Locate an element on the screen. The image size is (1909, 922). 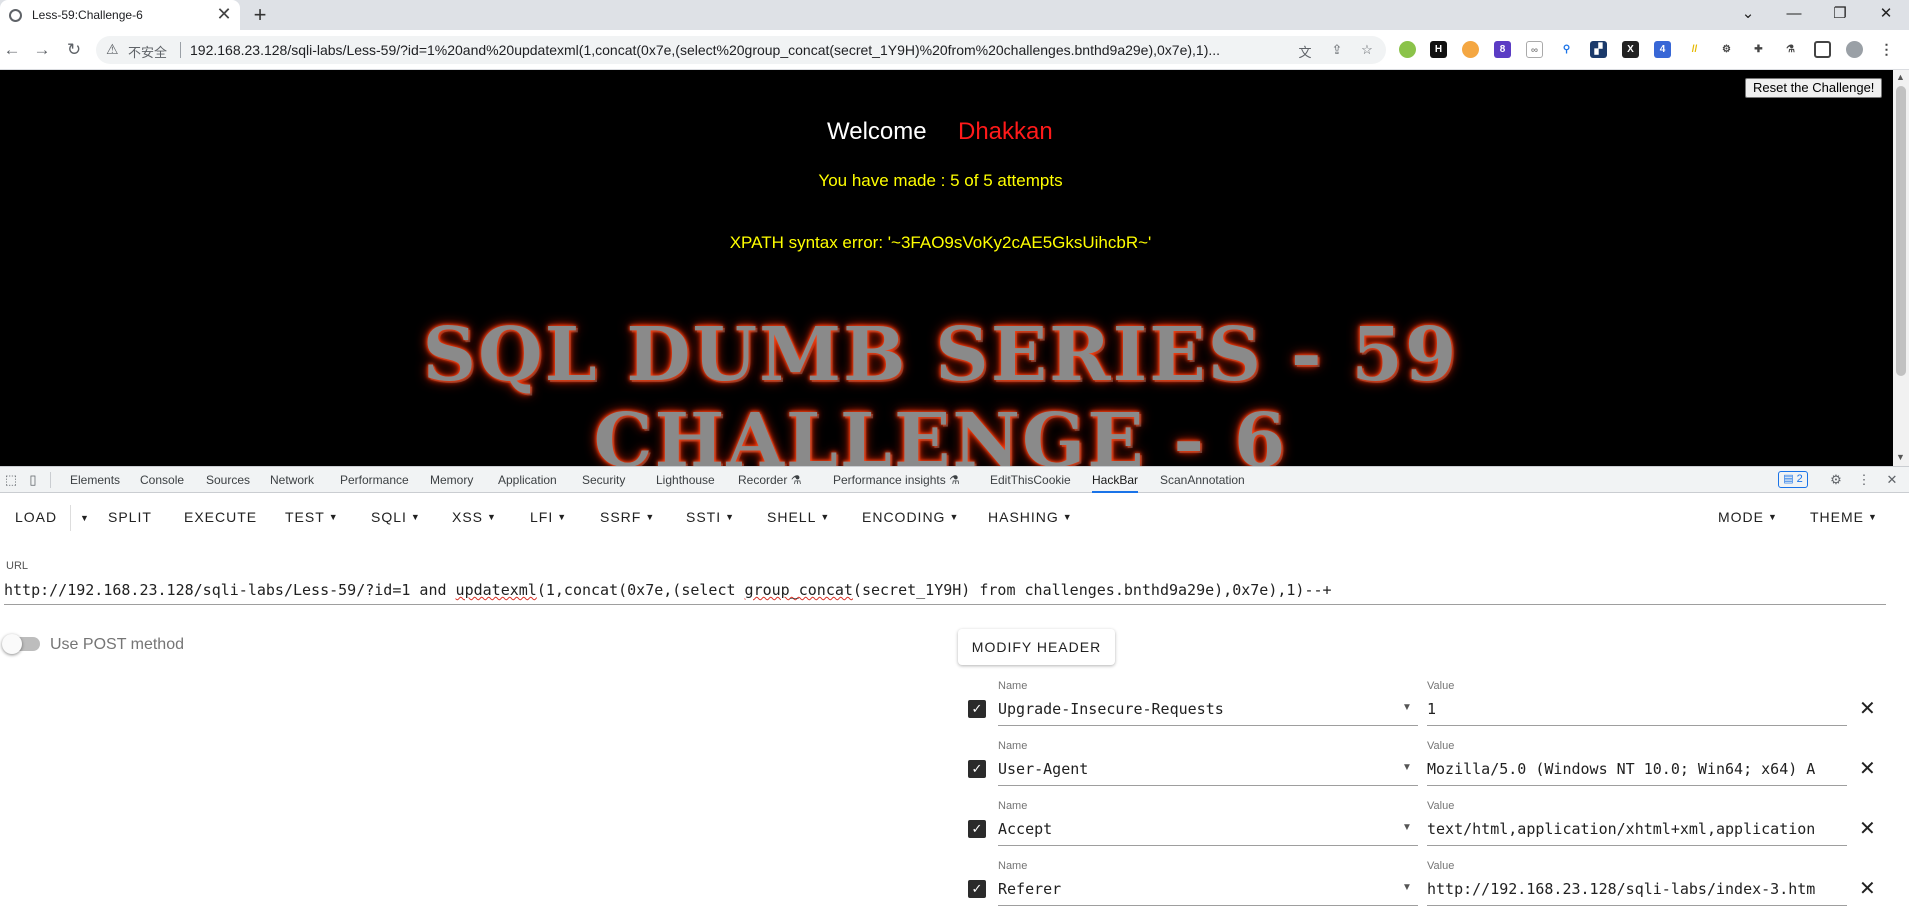
settings-gear-icon: ⚙ is located at coordinates (1836, 480).